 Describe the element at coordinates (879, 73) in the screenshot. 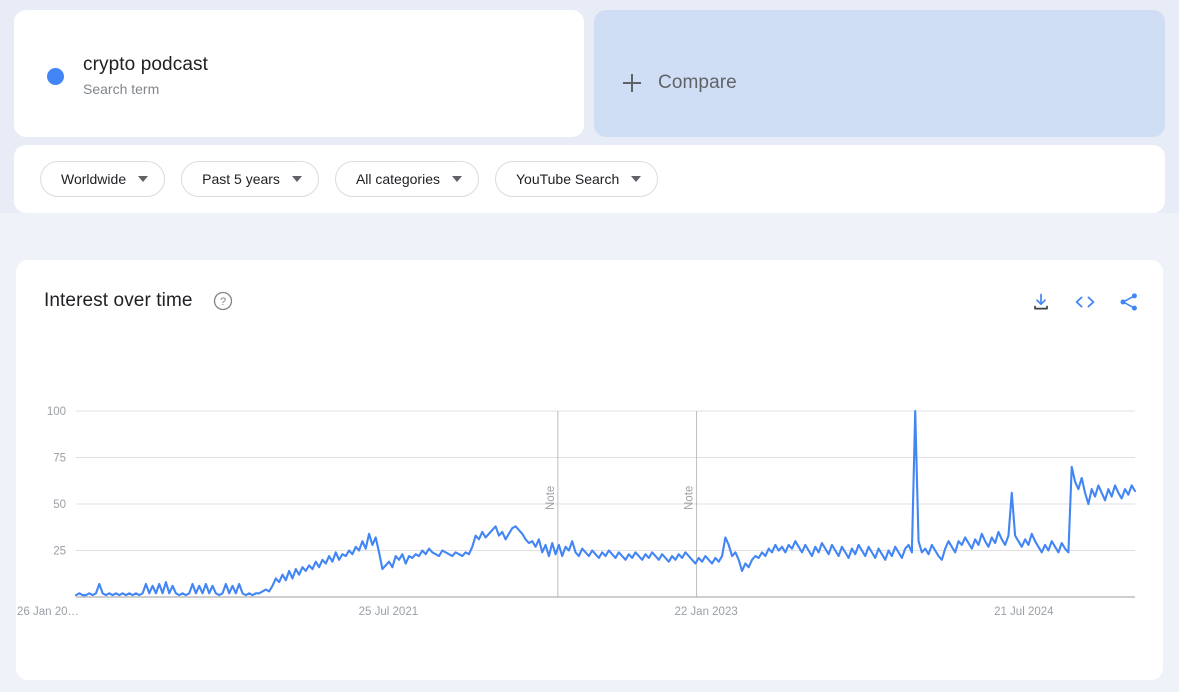

I see `compare-panel: Compare` at that location.